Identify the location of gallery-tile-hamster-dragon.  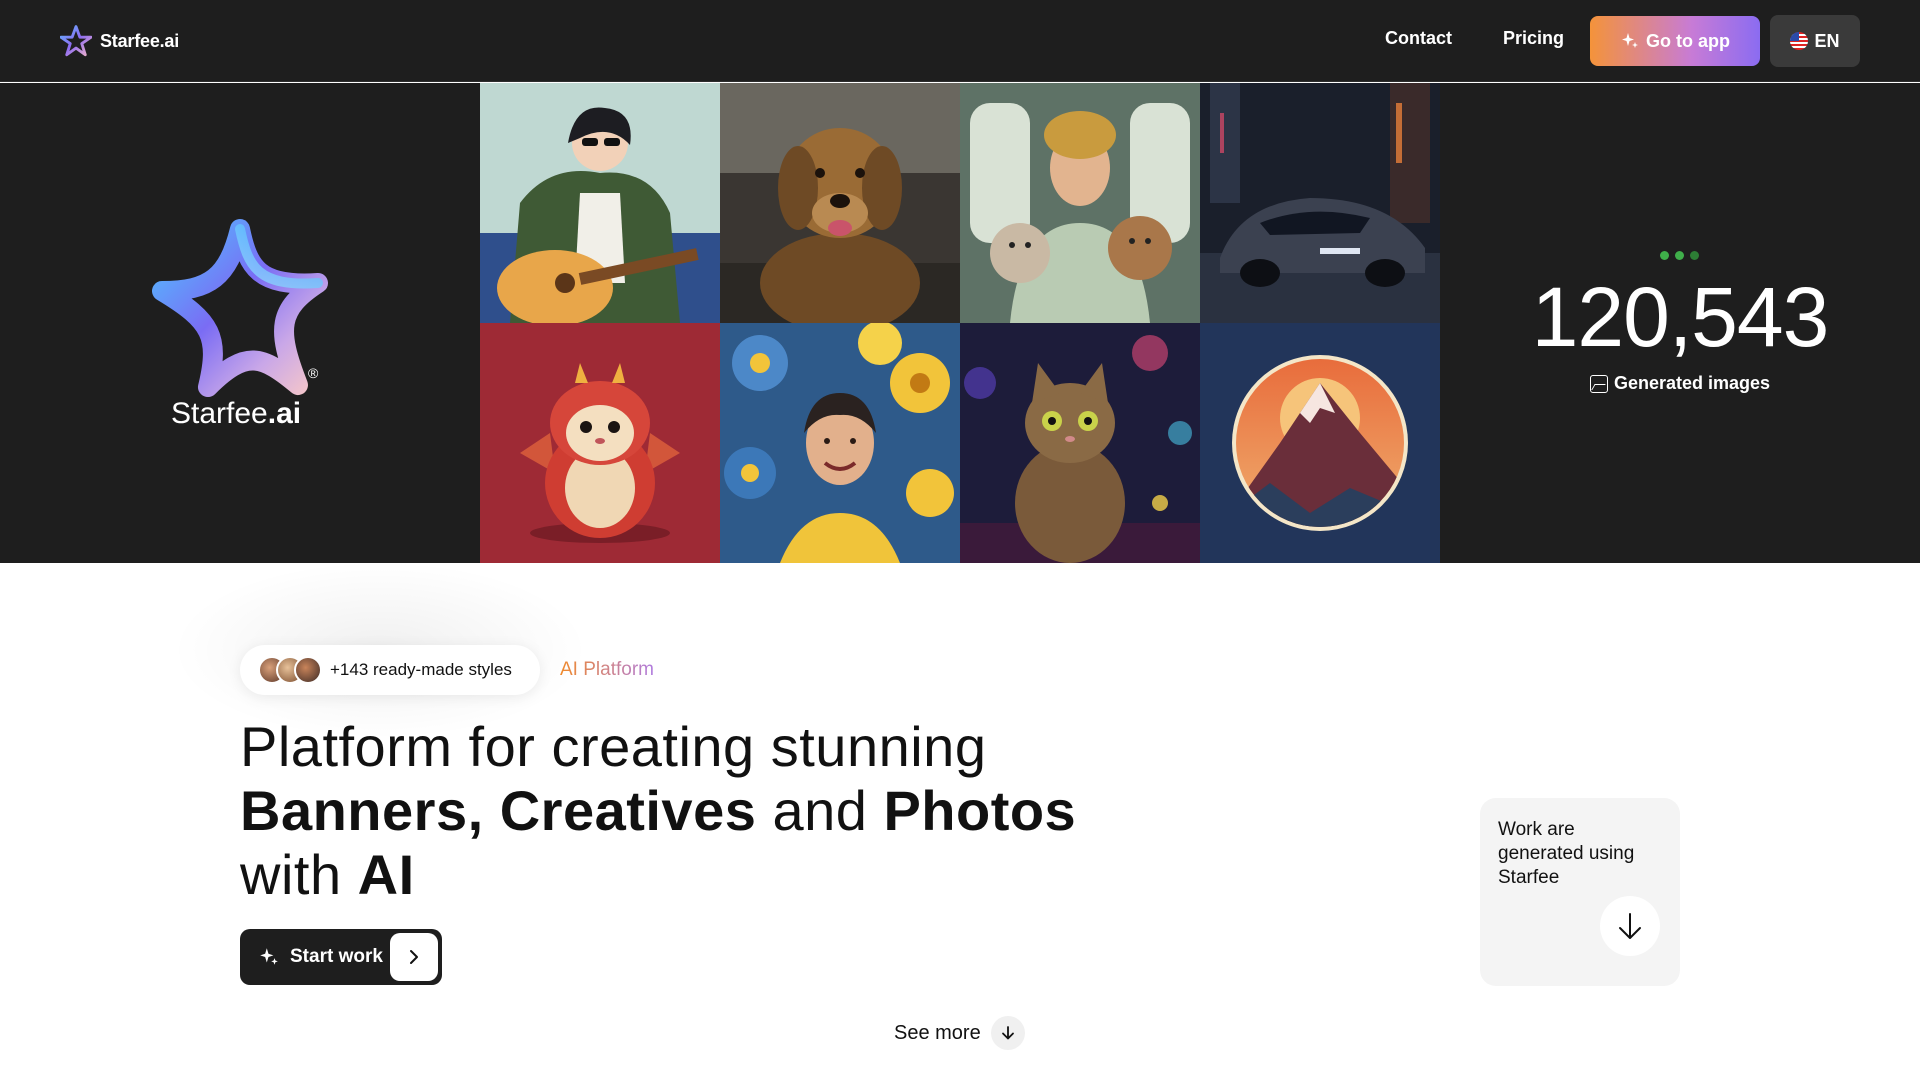
(600, 443).